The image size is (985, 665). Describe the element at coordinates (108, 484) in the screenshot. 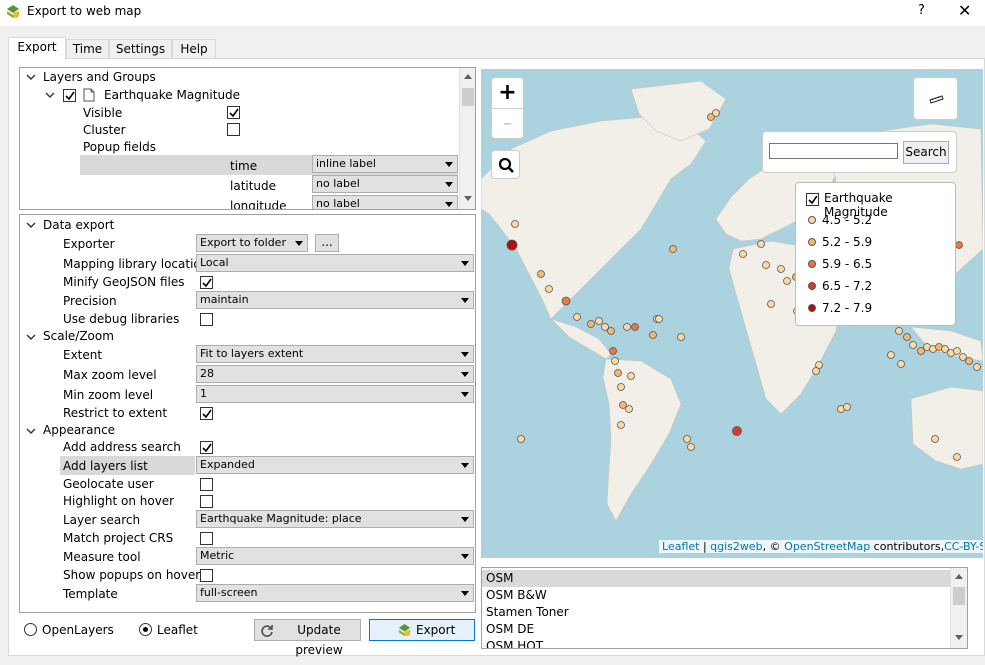

I see `geolocate-label: Geolocate user` at that location.